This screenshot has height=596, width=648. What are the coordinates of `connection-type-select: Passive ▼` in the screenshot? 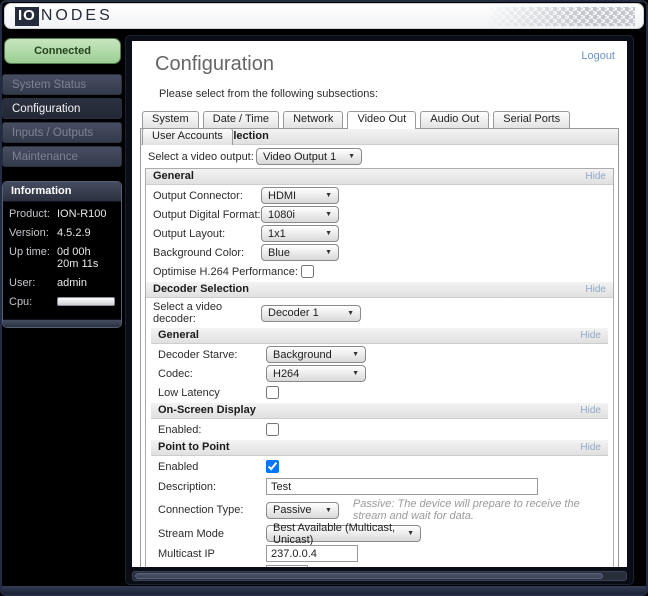 It's located at (302, 510).